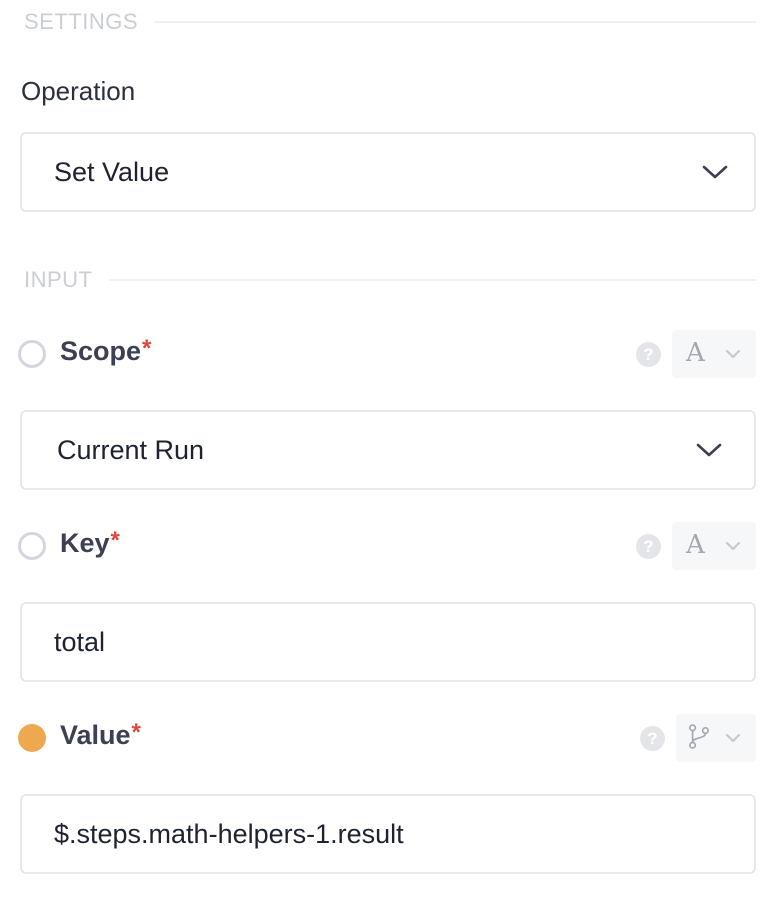 The image size is (778, 922). What do you see at coordinates (388, 450) in the screenshot?
I see `scope-select: Current Run` at bounding box center [388, 450].